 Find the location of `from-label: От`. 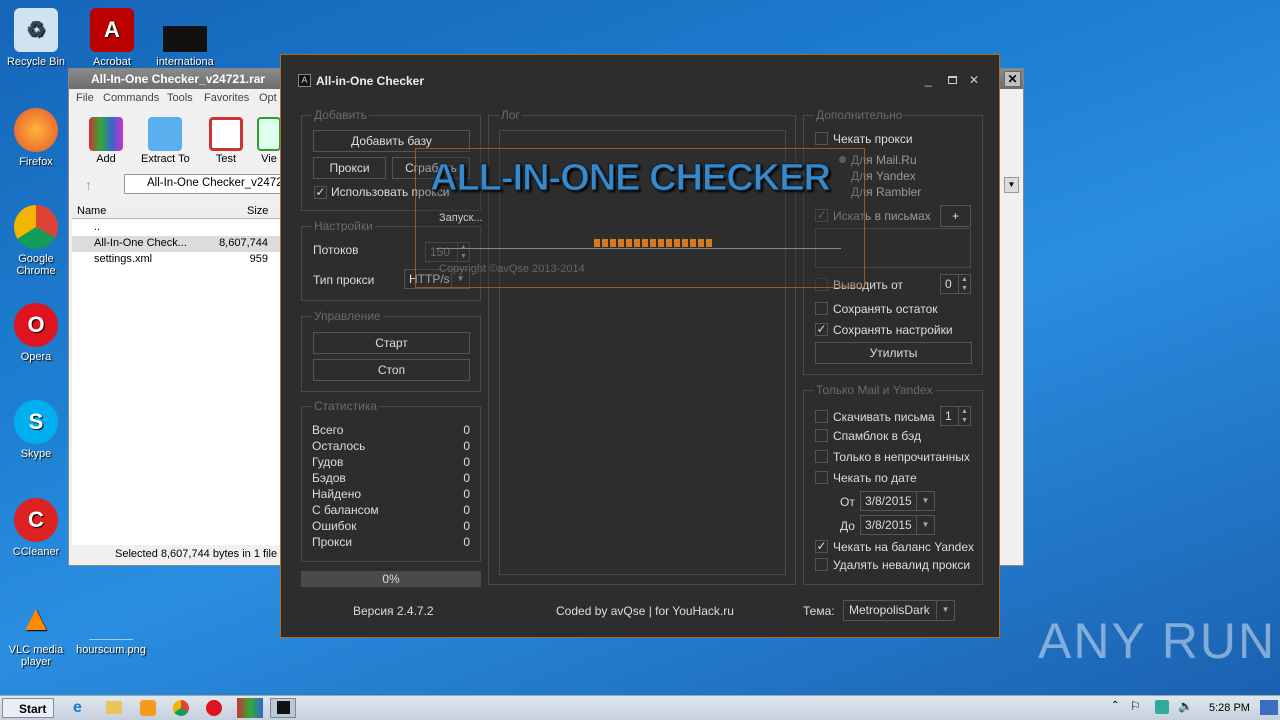

from-label: От is located at coordinates (847, 502).